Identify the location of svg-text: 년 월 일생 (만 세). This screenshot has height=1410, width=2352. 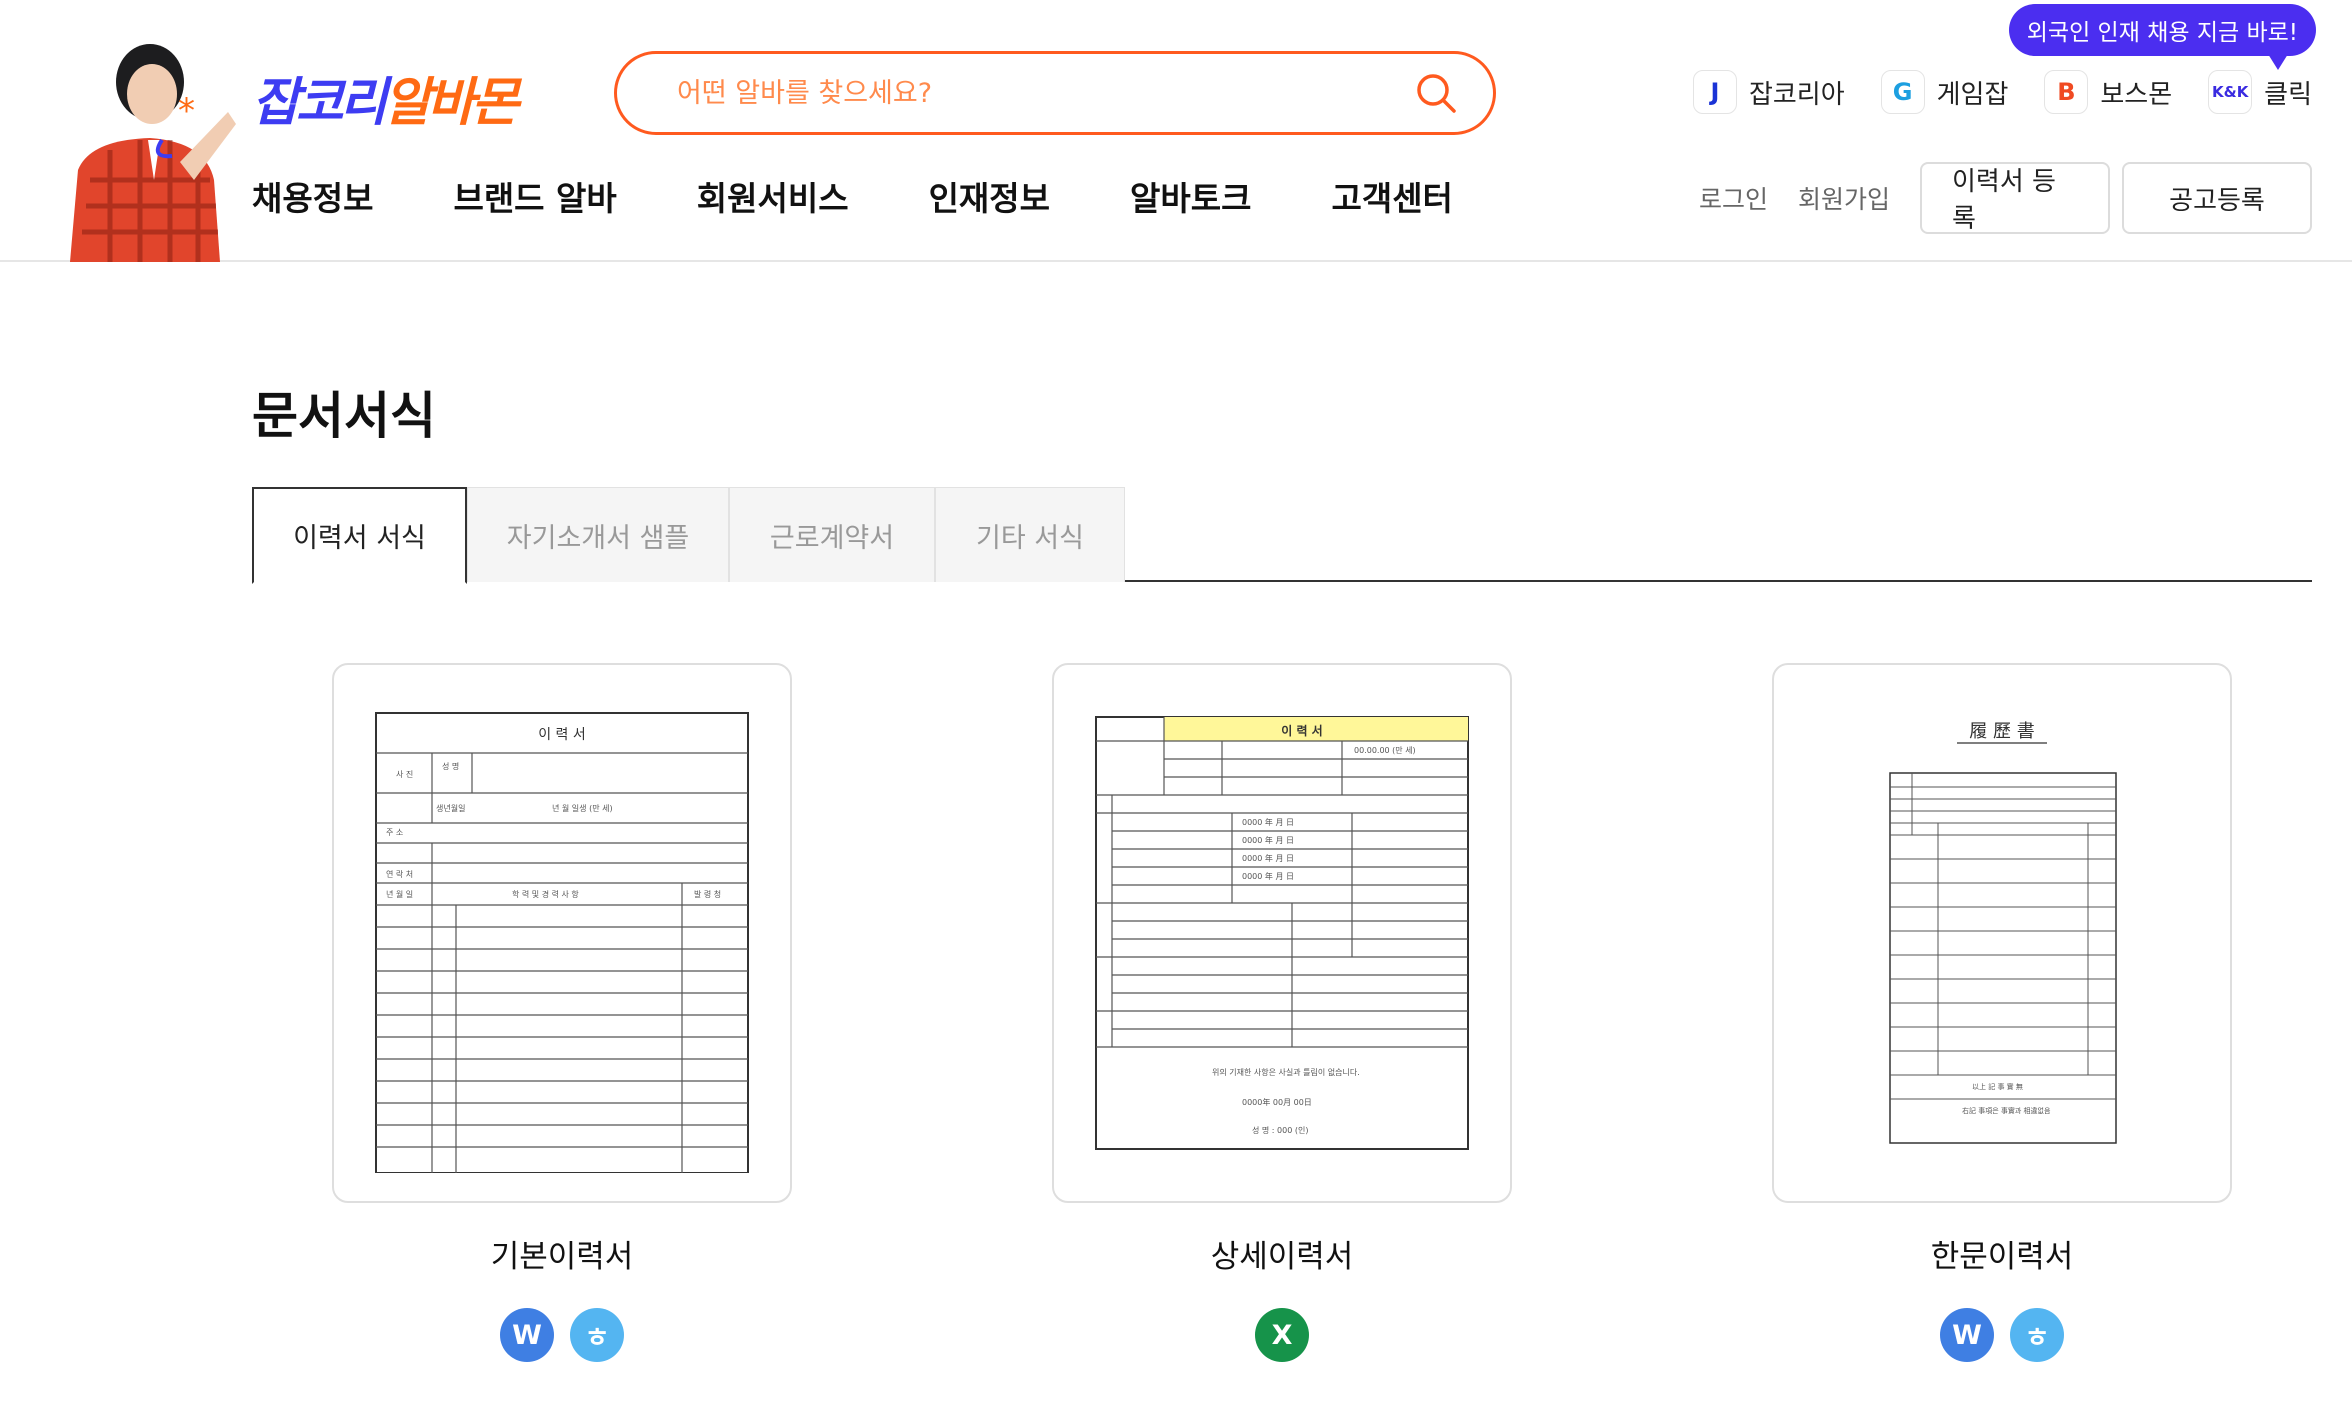
(582, 808).